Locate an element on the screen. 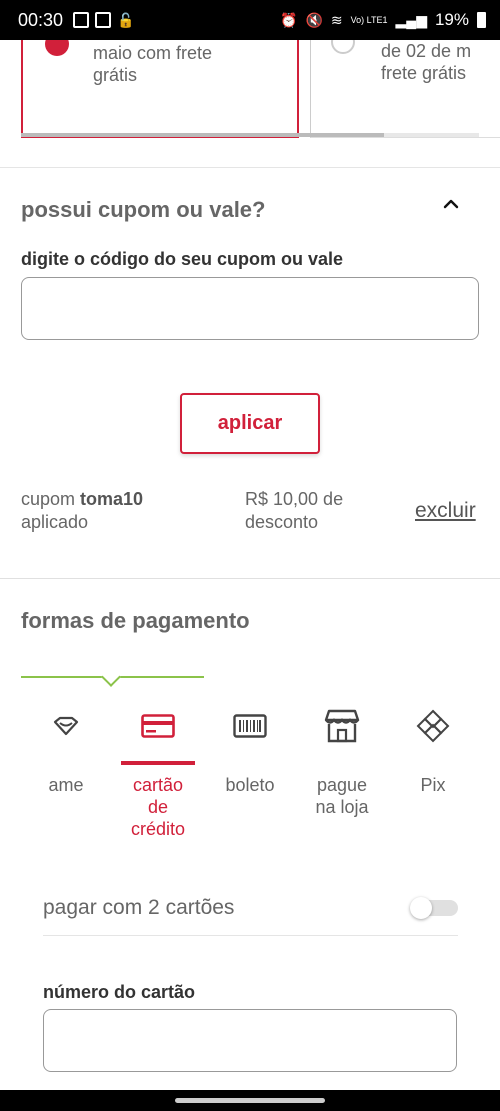 Image resolution: width=500 pixels, height=1111 pixels. card-number-input is located at coordinates (250, 1040).